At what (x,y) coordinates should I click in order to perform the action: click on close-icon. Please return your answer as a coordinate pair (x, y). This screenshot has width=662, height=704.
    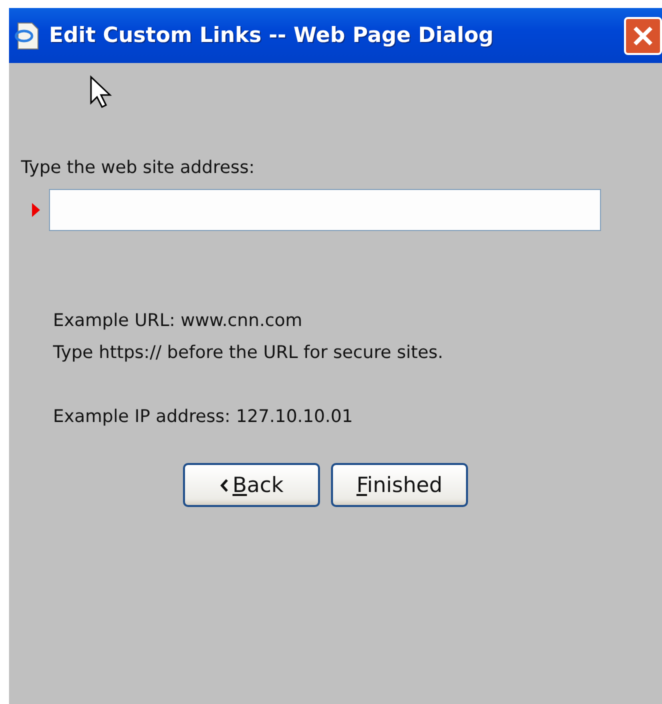
    Looking at the image, I should click on (643, 36).